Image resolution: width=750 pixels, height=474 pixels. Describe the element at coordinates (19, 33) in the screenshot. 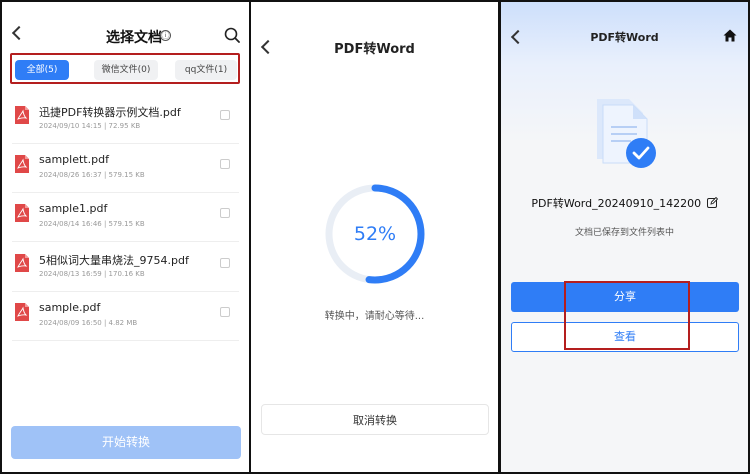

I see `back-arrow-icon` at that location.